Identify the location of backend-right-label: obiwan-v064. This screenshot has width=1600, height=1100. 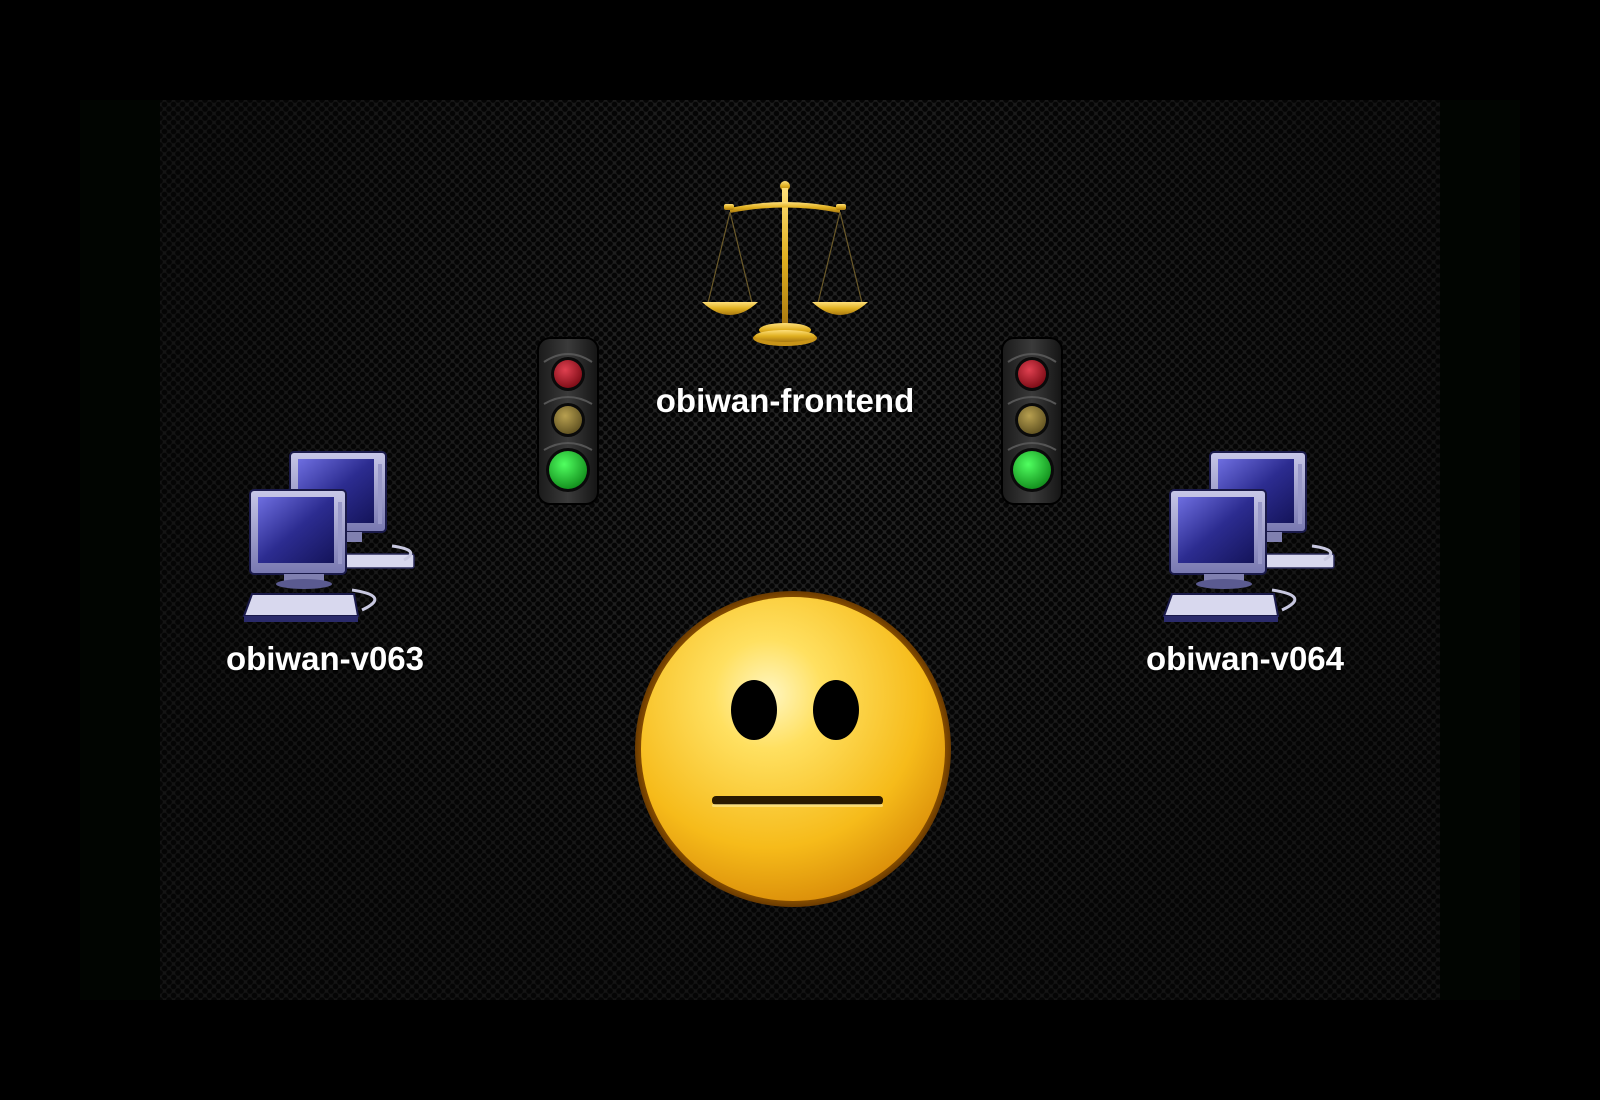
(1245, 658).